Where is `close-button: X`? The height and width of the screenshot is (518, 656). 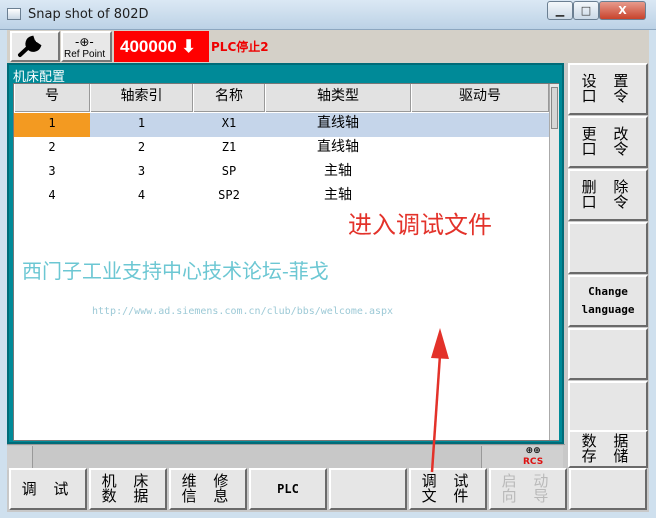 close-button: X is located at coordinates (622, 10).